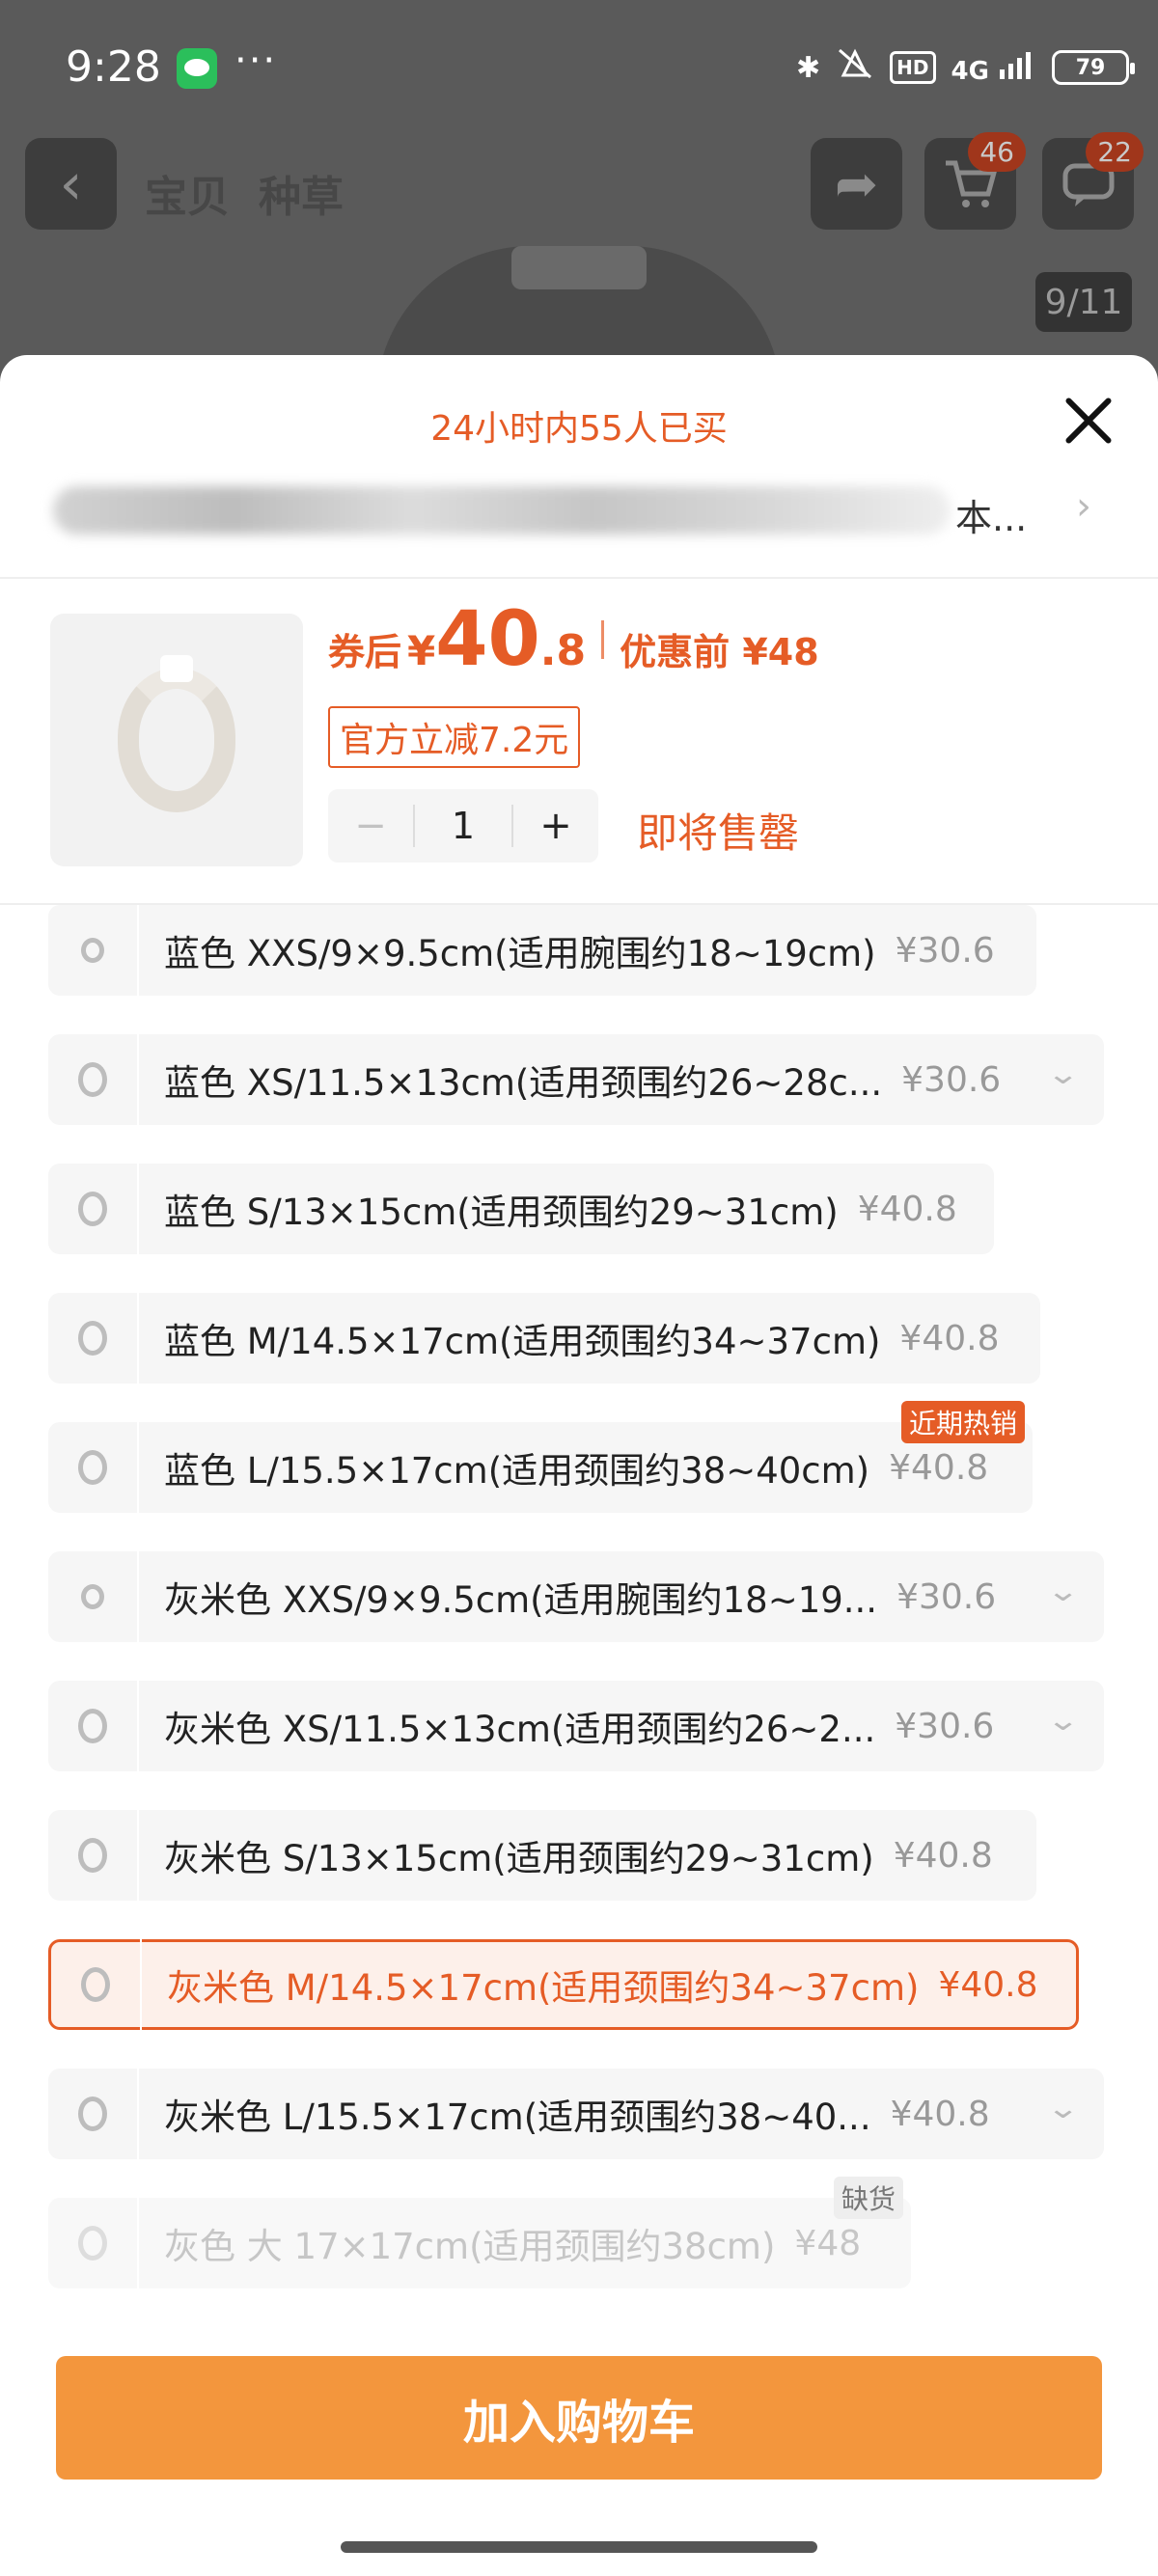 This screenshot has height=2576, width=1158. I want to click on variant-option: 灰米色 L/15.5×17cm(适用颈围约38~40... ¥40.8 ⌄, so click(576, 2114).